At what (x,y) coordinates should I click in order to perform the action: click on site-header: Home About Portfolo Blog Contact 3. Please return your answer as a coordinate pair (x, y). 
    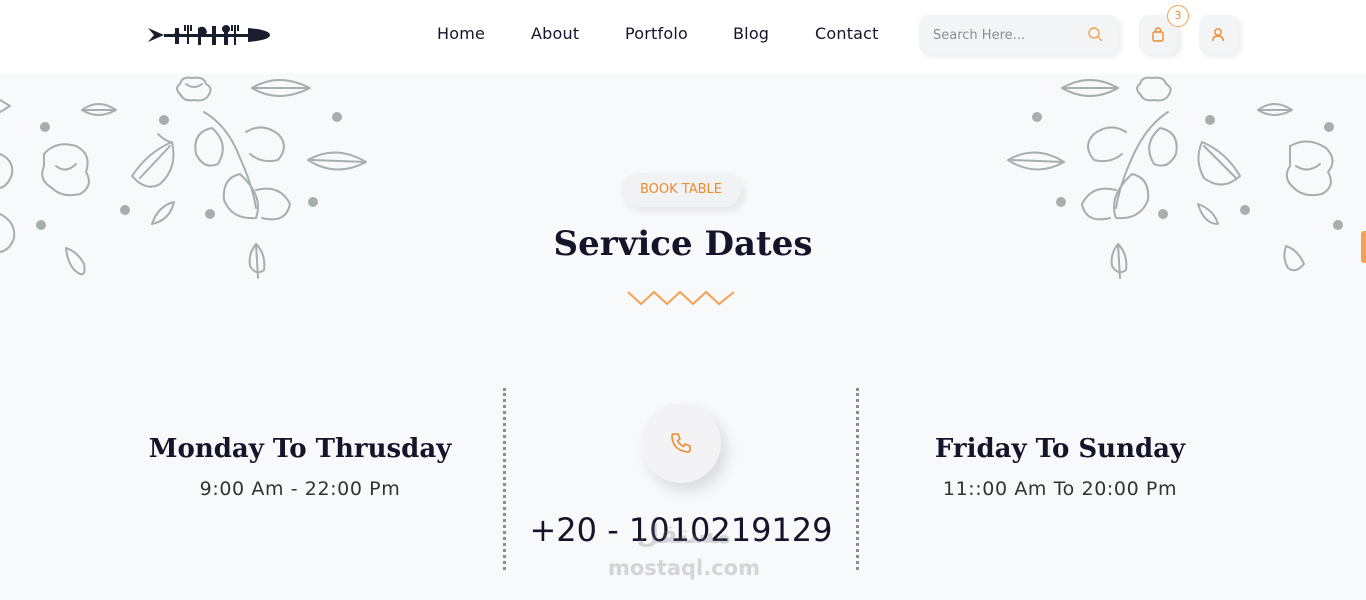
    Looking at the image, I should click on (683, 37).